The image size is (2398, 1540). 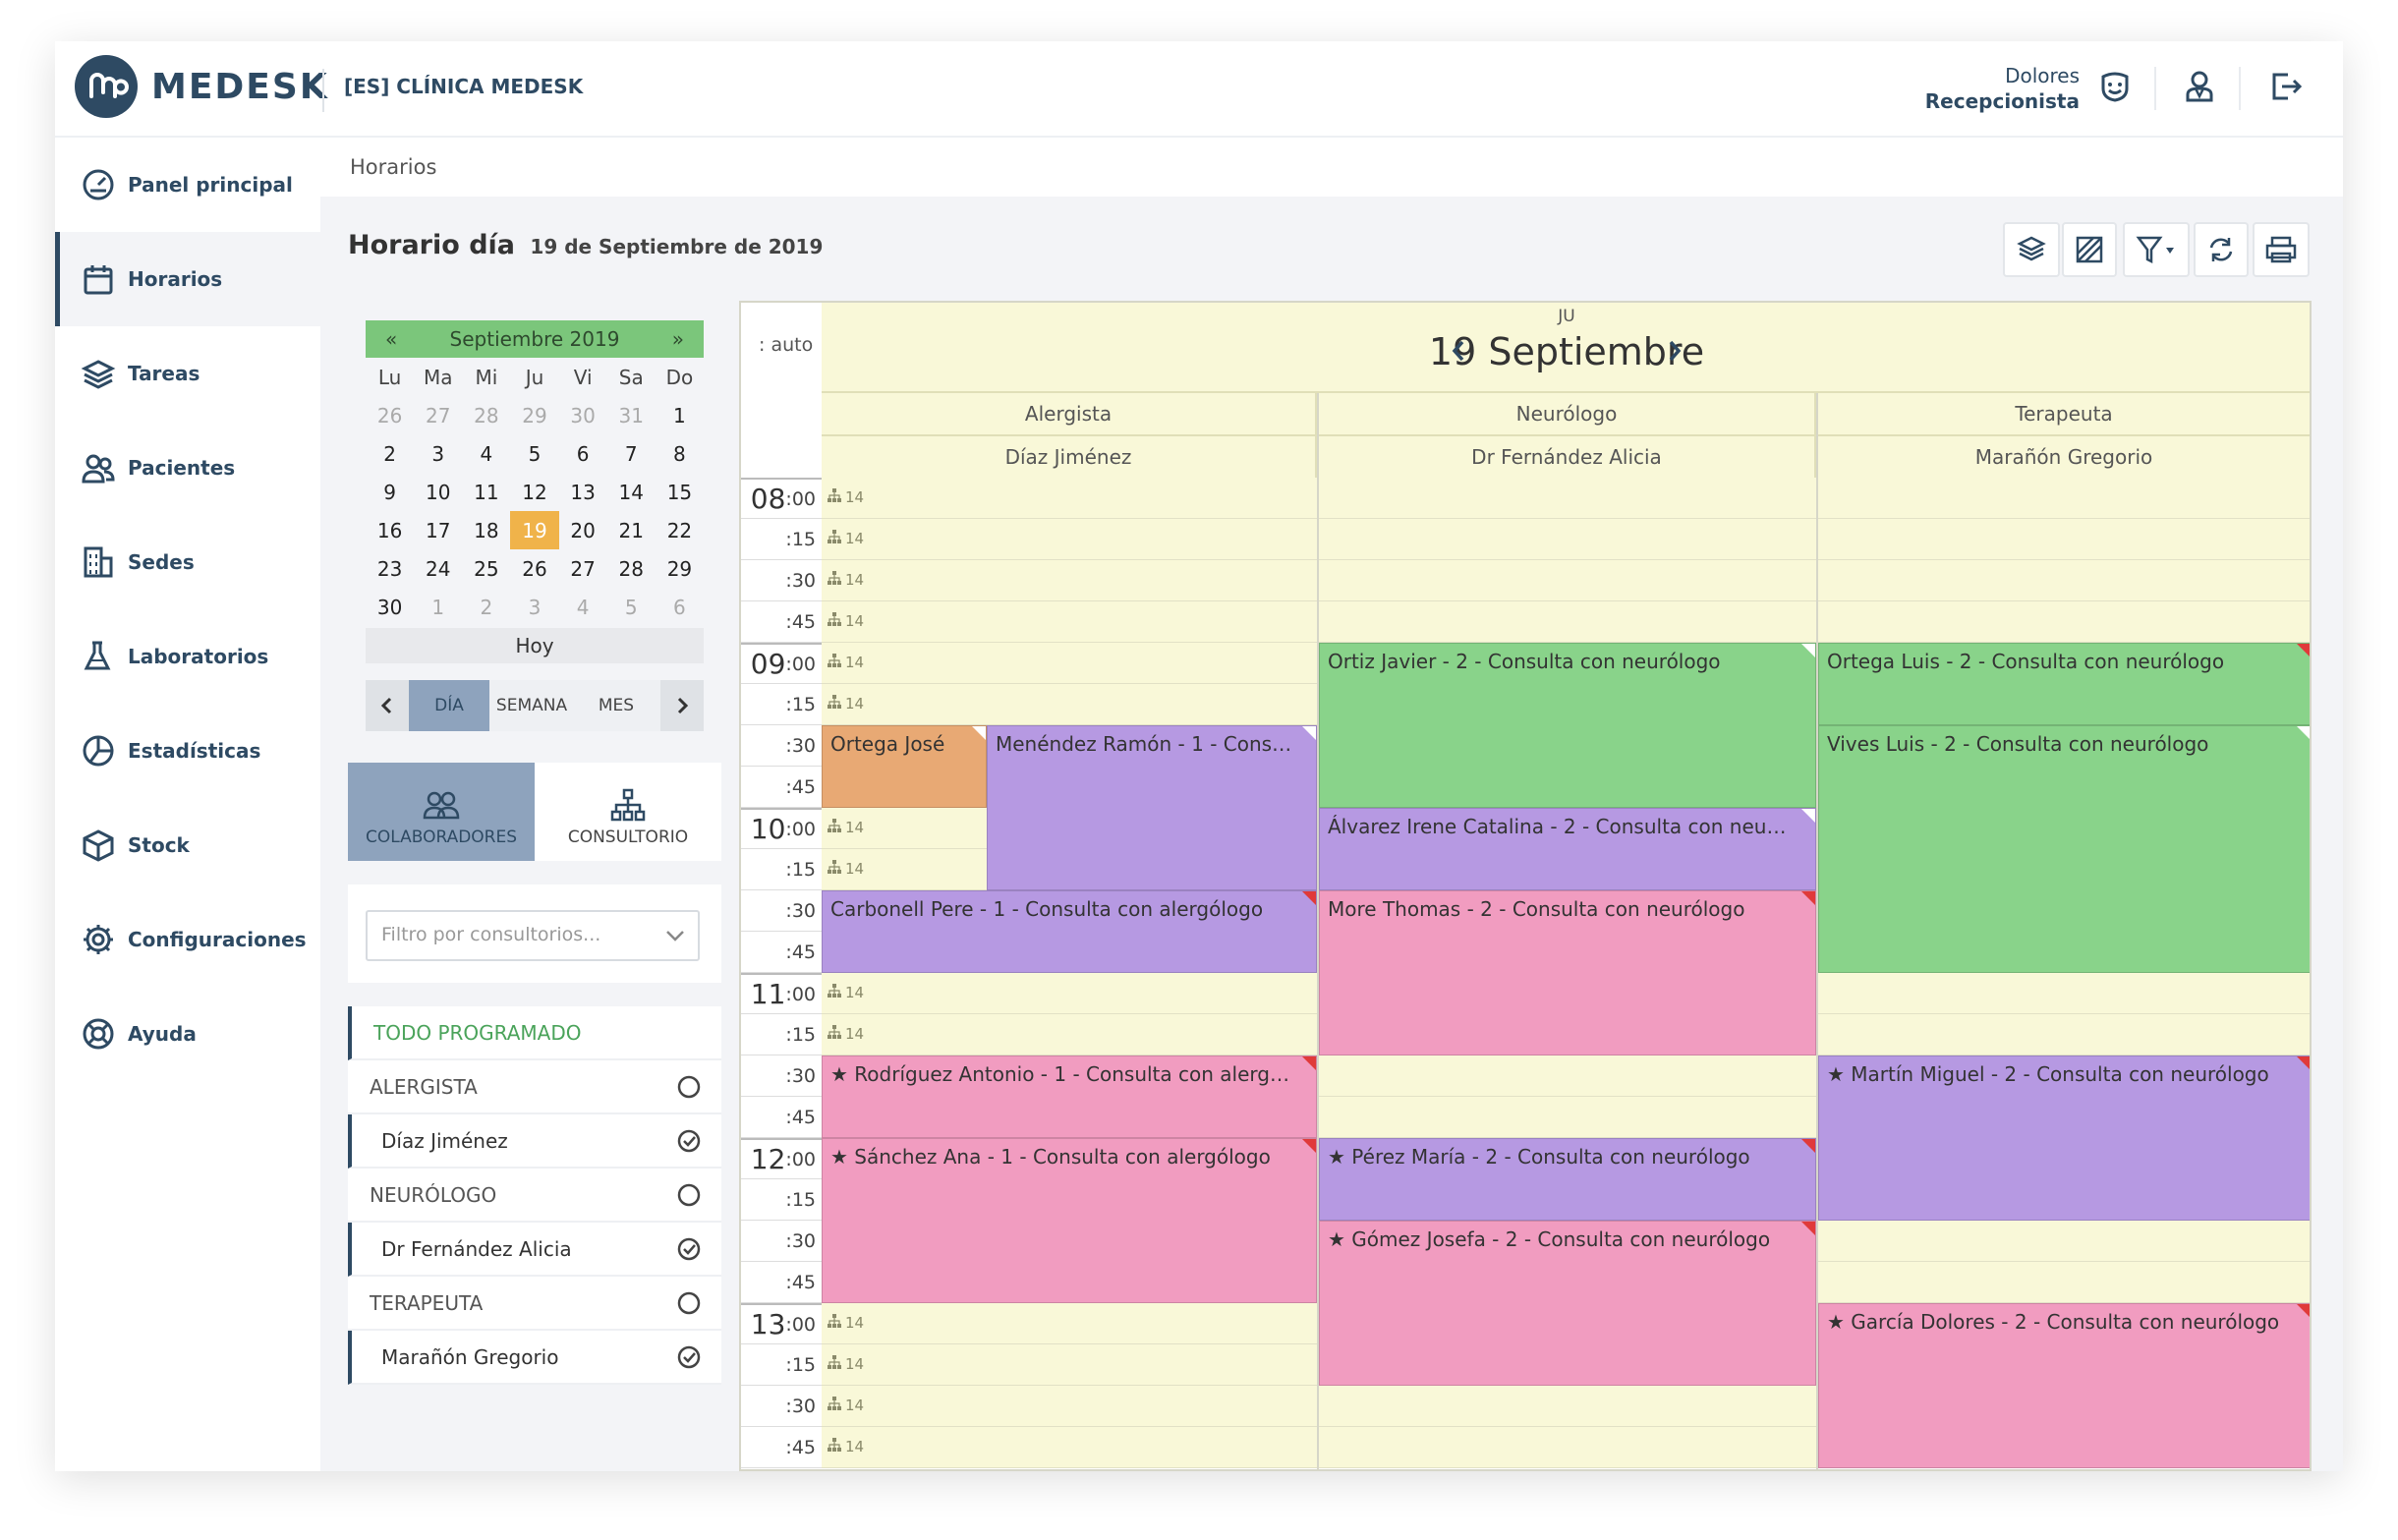 I want to click on calendar-day: 11, so click(x=486, y=492).